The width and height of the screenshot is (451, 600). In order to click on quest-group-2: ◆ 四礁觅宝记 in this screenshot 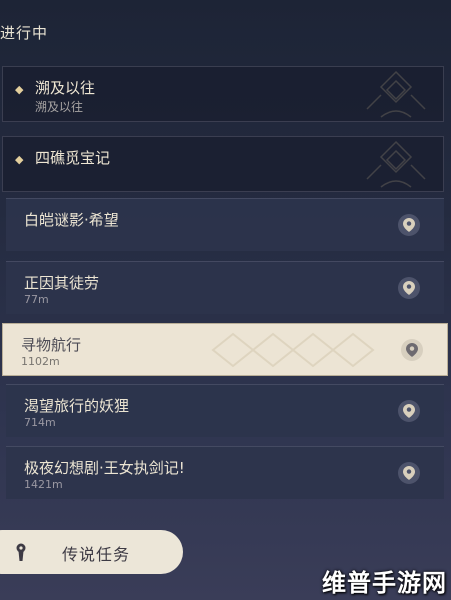, I will do `click(223, 164)`.